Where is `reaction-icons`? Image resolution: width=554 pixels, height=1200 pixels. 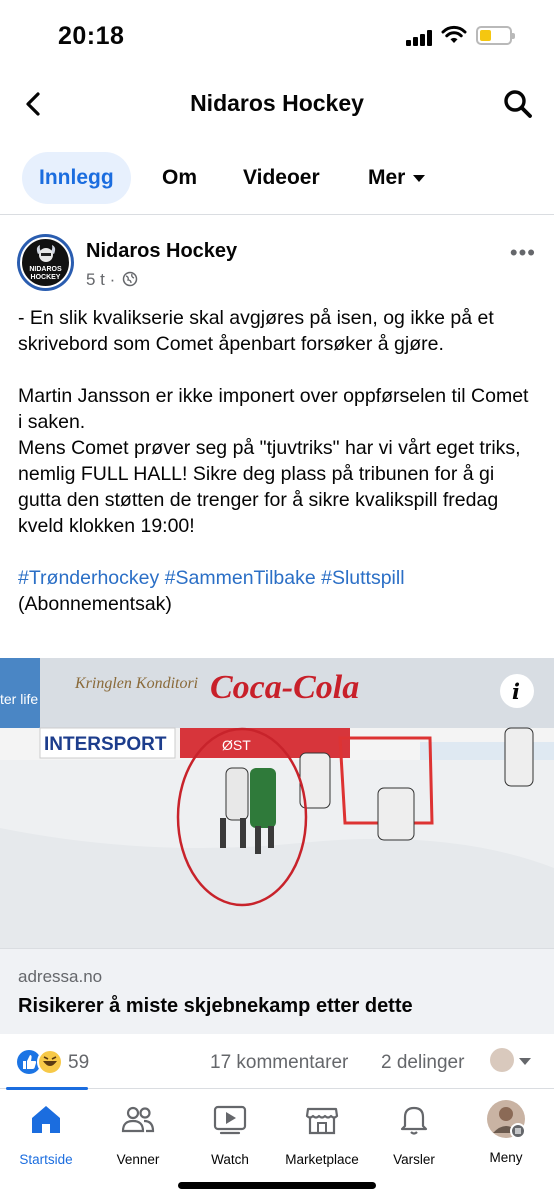 reaction-icons is located at coordinates (41, 1062).